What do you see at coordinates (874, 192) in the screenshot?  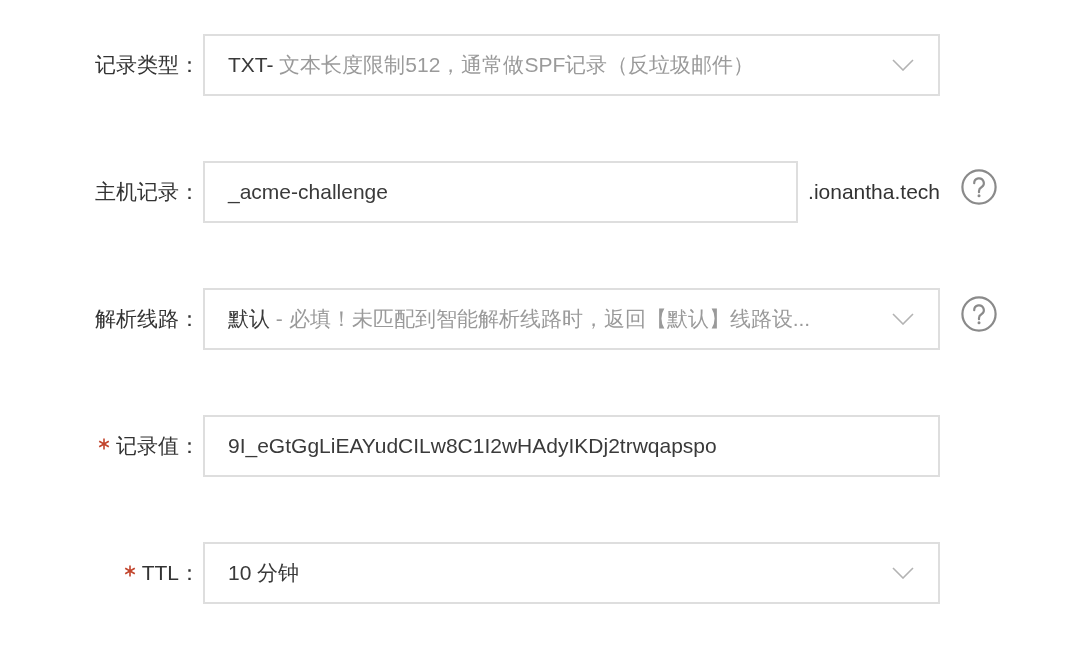 I see `domain-suffix: .ionantha.tech` at bounding box center [874, 192].